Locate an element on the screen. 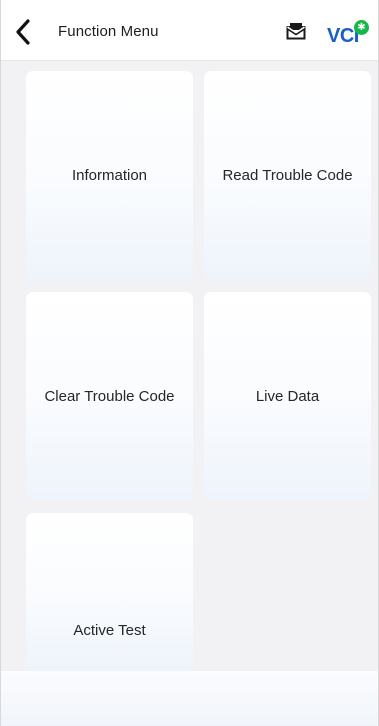  menu-tile-label: Information is located at coordinates (109, 175).